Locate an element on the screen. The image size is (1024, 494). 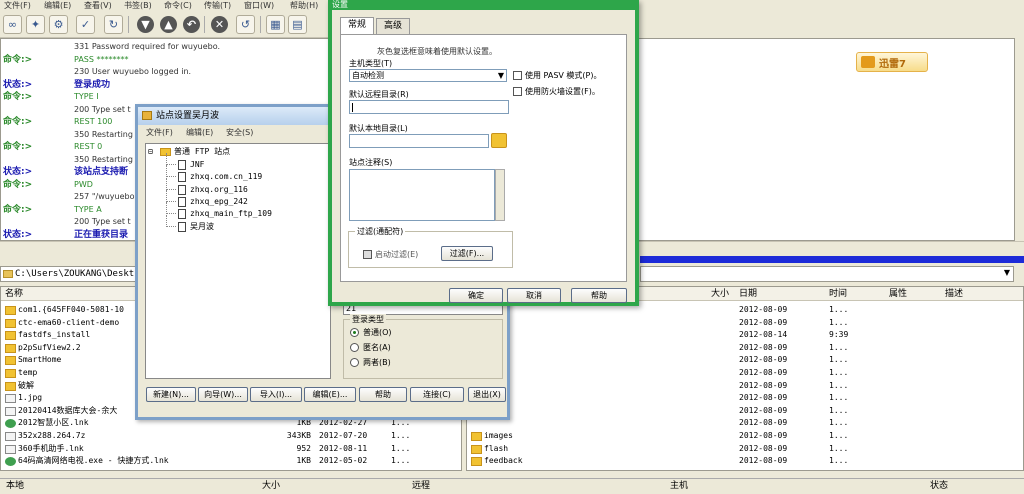
file-name: 20120414数据库大会-余大 is located at coordinates (68, 410).